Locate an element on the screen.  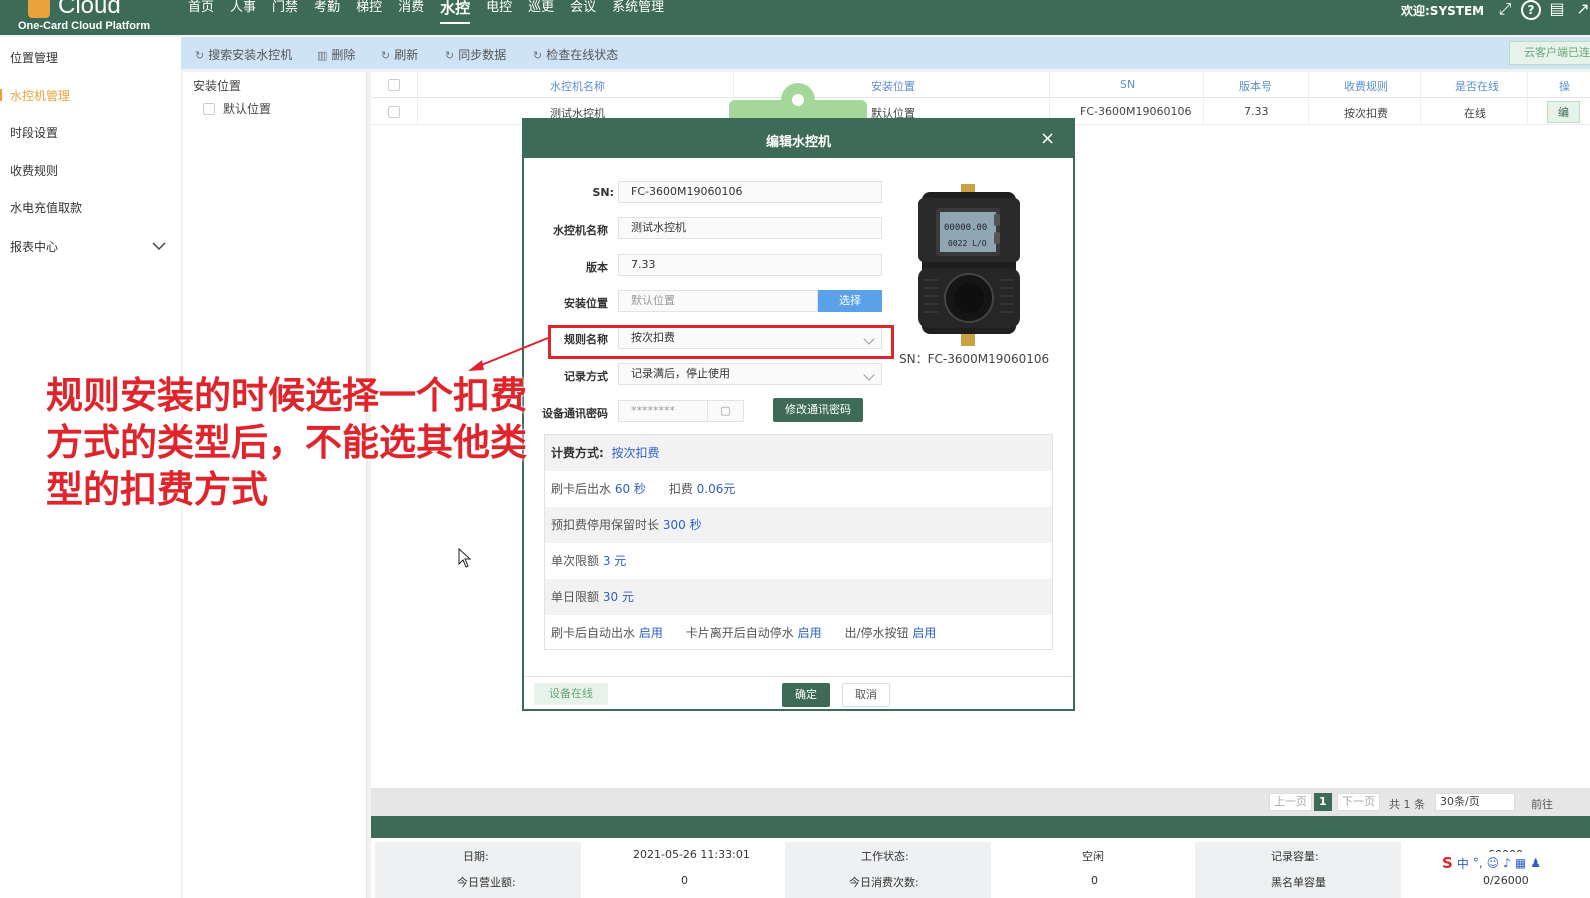
blacklist-label: 黑名单容量 is located at coordinates (1298, 882).